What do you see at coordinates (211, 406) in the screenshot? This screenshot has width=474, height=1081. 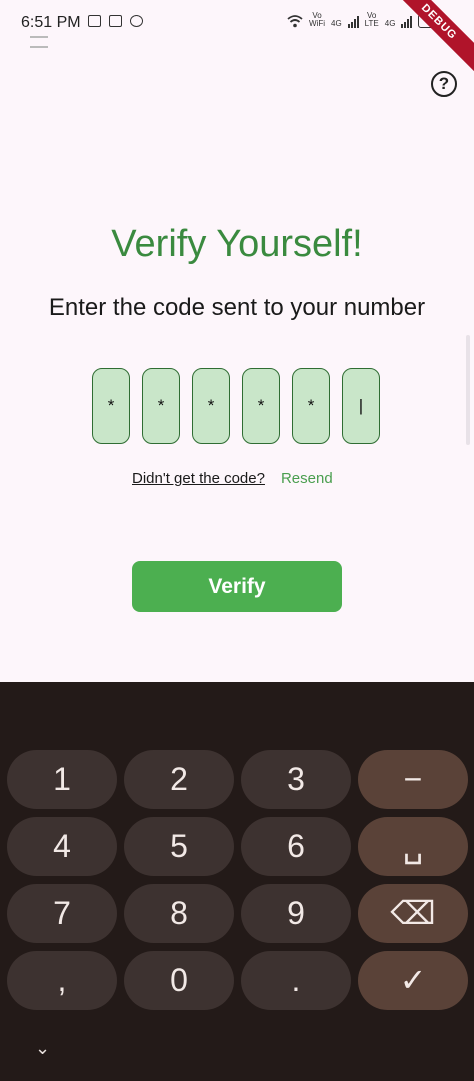 I see `otp-digit-3: *` at bounding box center [211, 406].